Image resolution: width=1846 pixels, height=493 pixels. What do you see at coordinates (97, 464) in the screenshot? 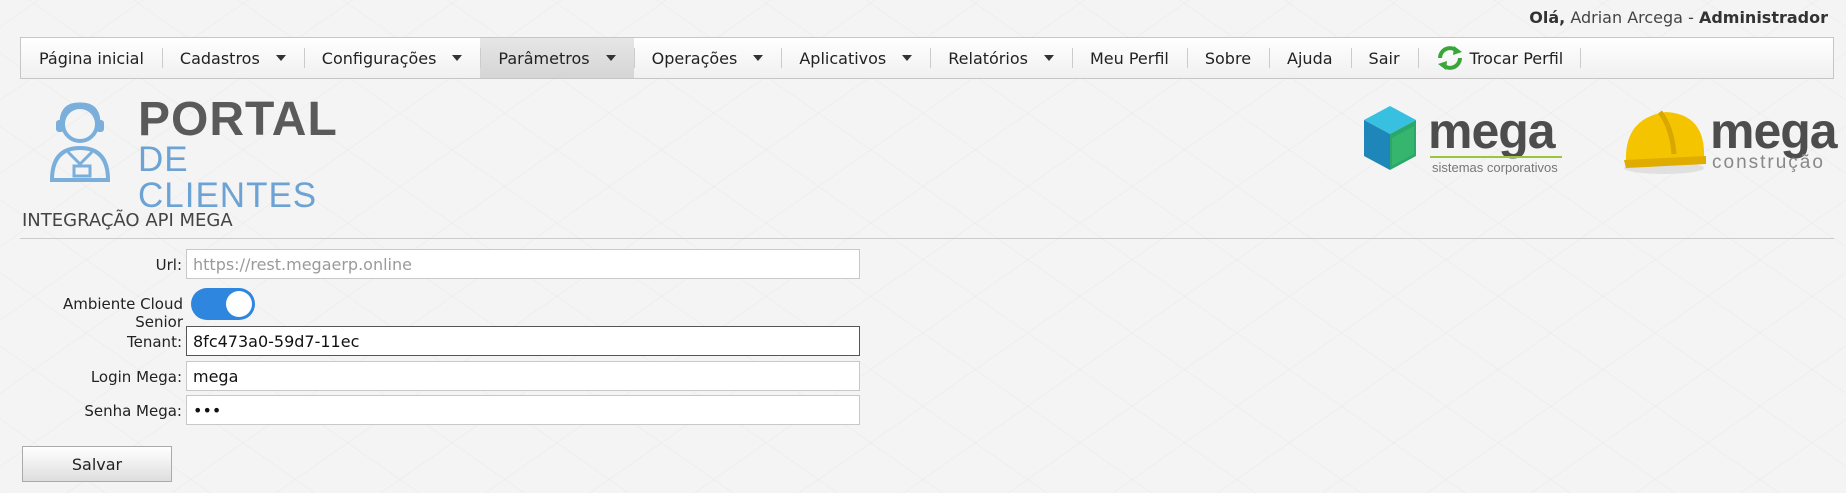
I see `save-button: Salvar` at bounding box center [97, 464].